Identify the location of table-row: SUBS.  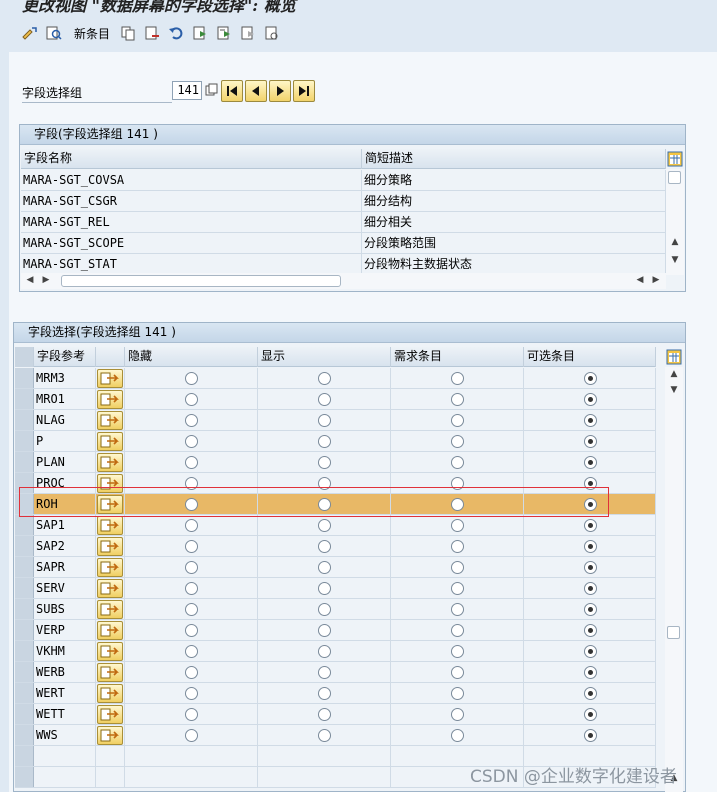
(335, 609).